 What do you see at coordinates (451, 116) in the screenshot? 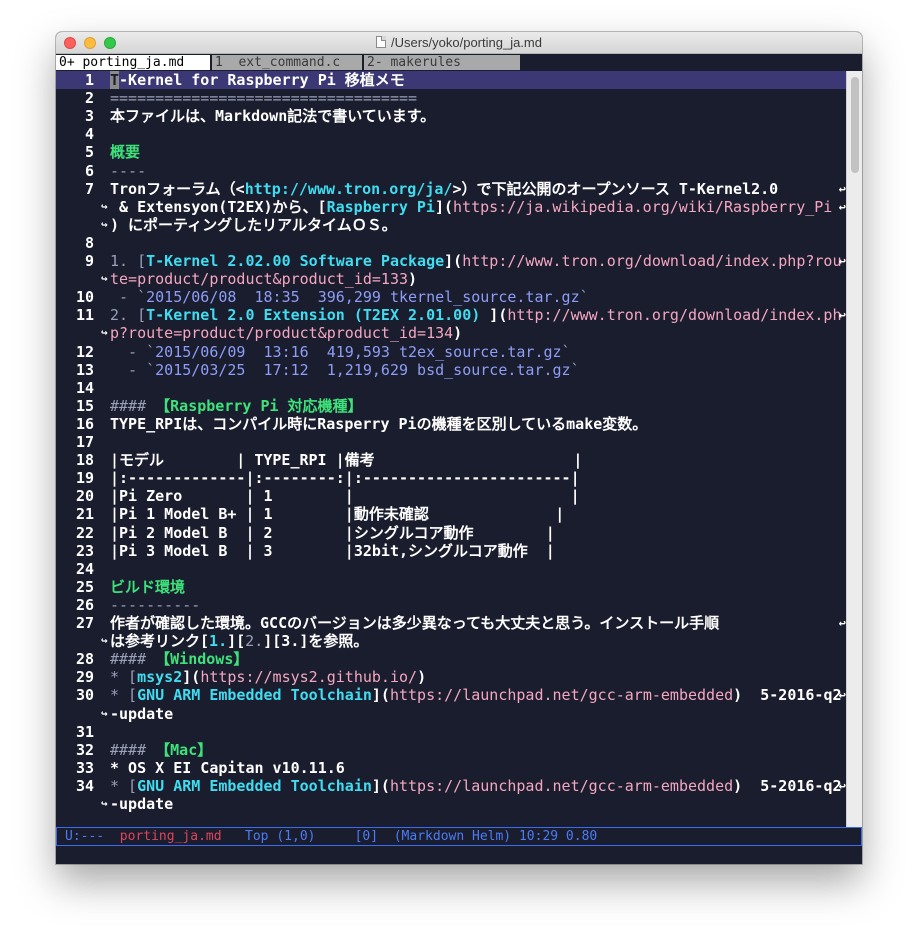
I see `editor-line: 3 本ファイルは、Markdown記法で書いています。` at bounding box center [451, 116].